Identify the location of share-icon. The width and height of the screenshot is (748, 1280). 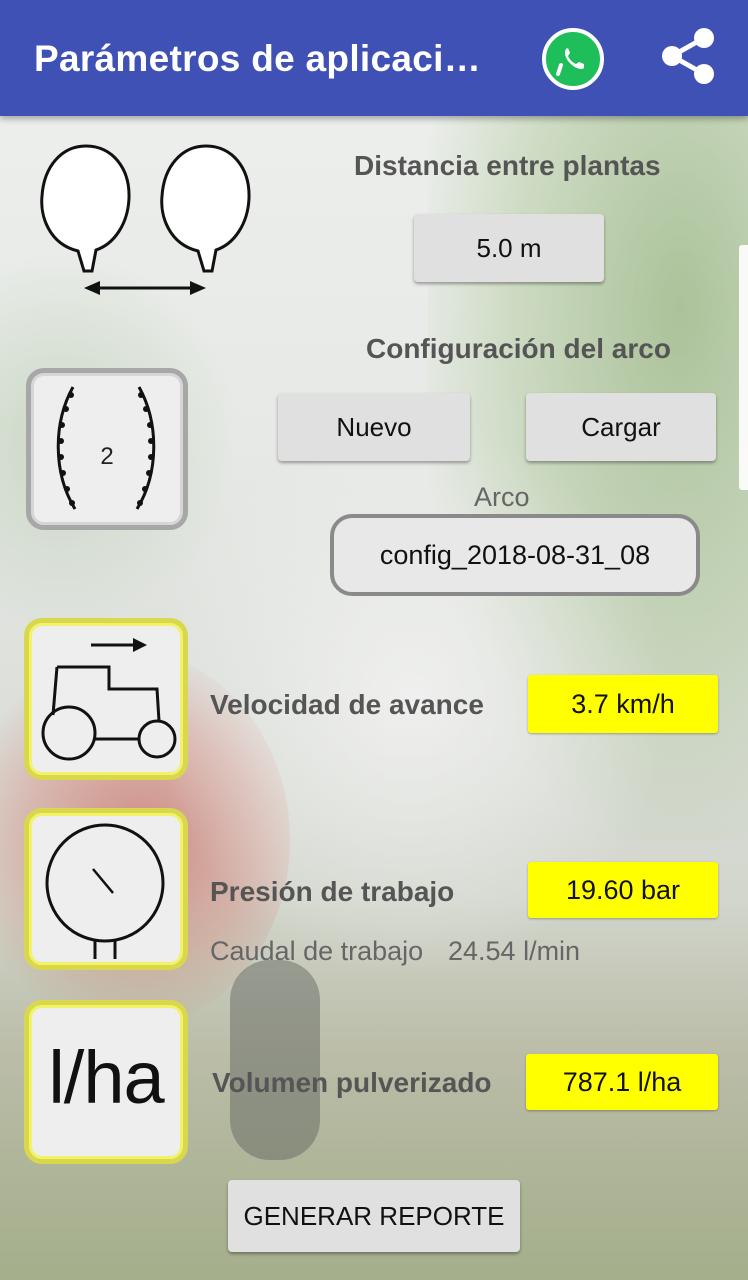
(688, 56).